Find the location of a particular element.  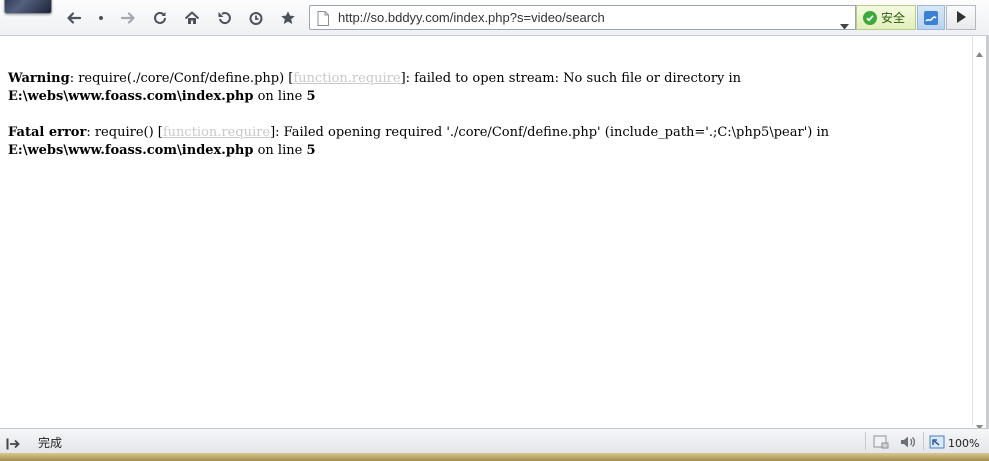

star-icon is located at coordinates (288, 18).